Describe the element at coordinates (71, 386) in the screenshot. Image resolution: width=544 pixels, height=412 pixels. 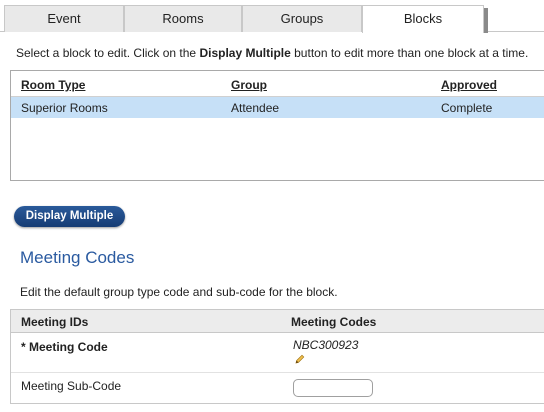
I see `meeting-sub-code-label: Meeting Sub-Code` at that location.